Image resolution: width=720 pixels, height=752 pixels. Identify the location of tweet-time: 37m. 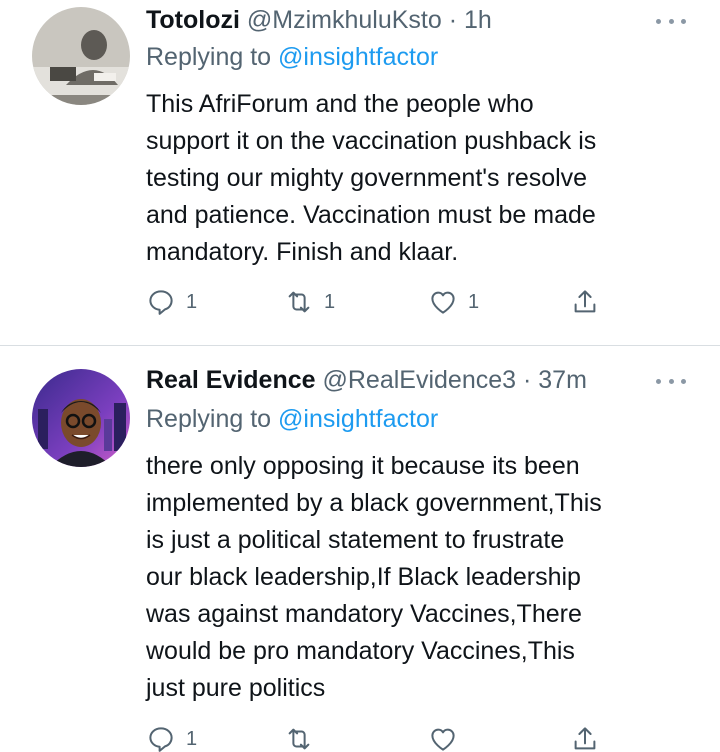
(562, 380).